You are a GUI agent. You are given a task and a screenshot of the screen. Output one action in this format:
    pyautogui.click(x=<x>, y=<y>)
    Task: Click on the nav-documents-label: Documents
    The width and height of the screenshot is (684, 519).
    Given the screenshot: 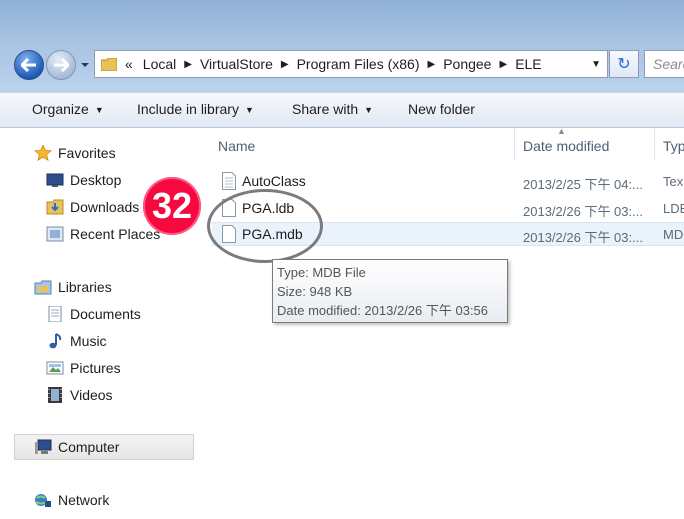 What is the action you would take?
    pyautogui.click(x=105, y=314)
    